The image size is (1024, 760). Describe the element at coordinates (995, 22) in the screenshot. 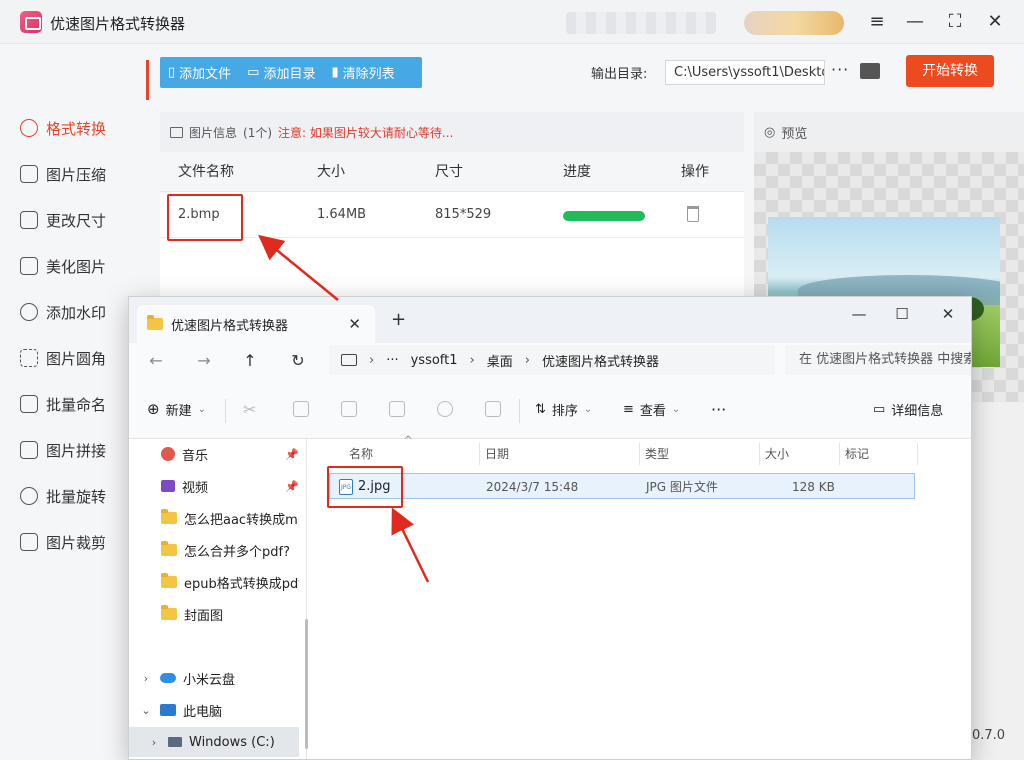

I see `close-icon: ✕` at that location.